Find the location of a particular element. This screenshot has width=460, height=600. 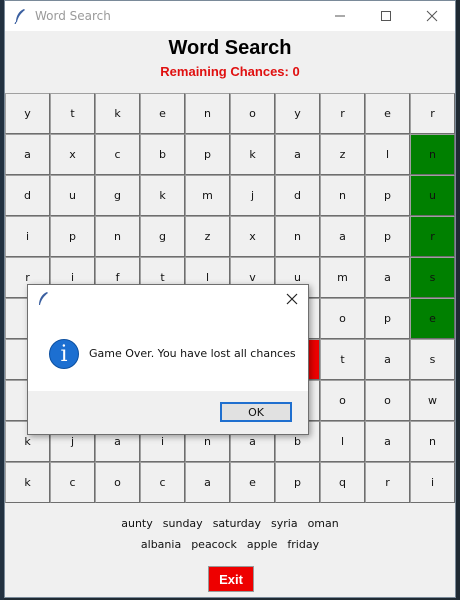

window-title: Word Search is located at coordinates (73, 16).